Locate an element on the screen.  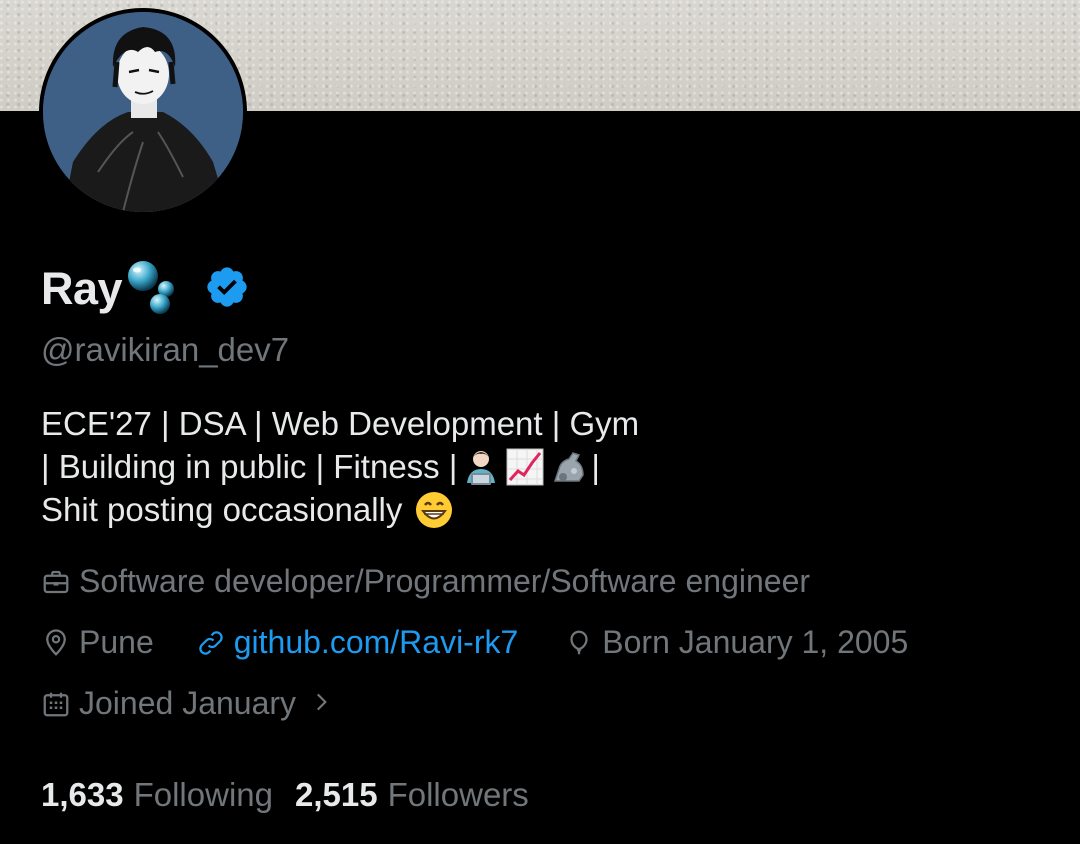
user-handle: @ravikiran_dev7 is located at coordinates (165, 349).